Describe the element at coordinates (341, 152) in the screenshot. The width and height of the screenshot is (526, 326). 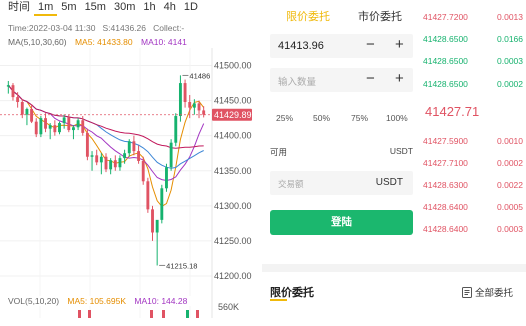
I see `available-row: 可用 USDT` at that location.